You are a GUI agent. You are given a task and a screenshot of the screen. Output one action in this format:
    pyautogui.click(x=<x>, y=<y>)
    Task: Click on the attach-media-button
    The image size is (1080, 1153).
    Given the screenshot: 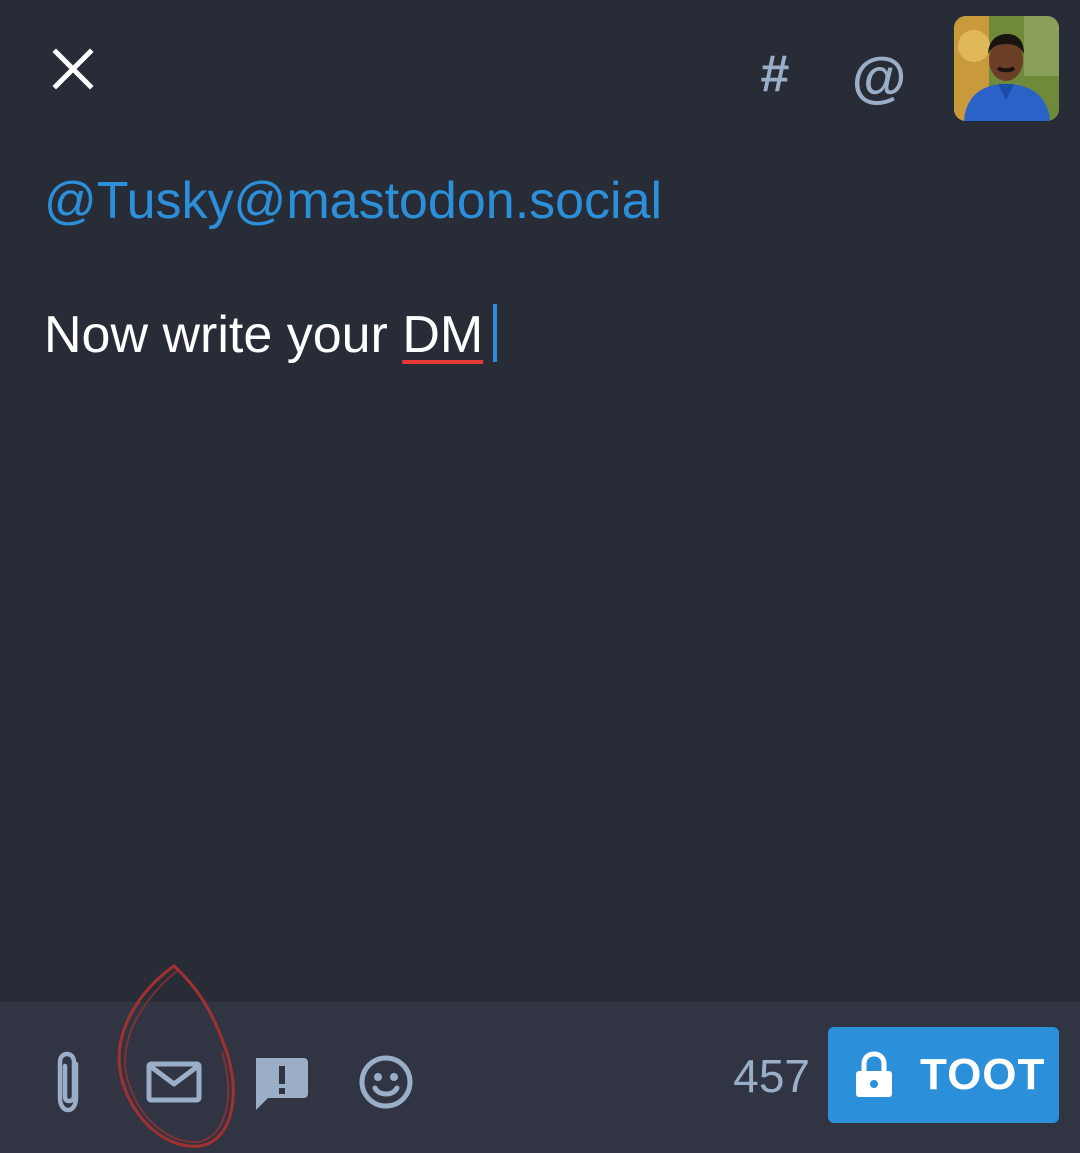 What is the action you would take?
    pyautogui.click(x=68, y=1082)
    